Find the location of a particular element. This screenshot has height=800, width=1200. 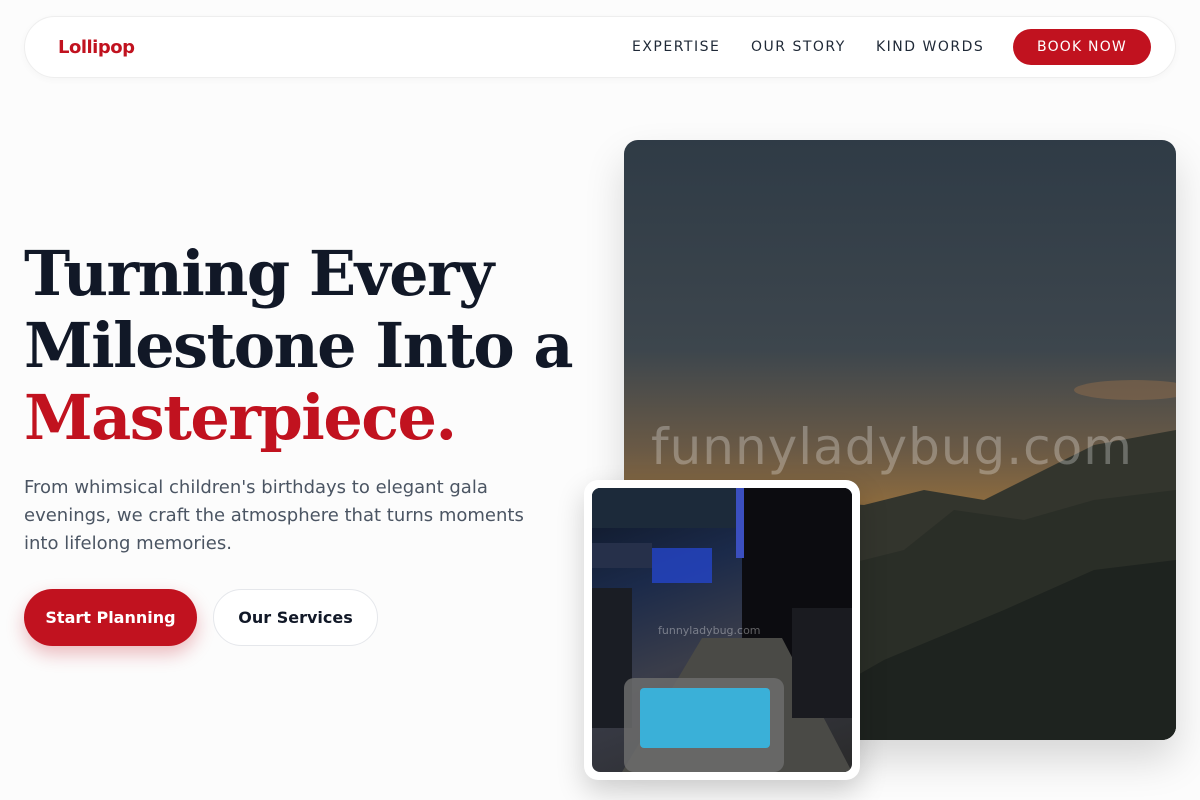

book-now-button: BOOK NOW is located at coordinates (1082, 47).